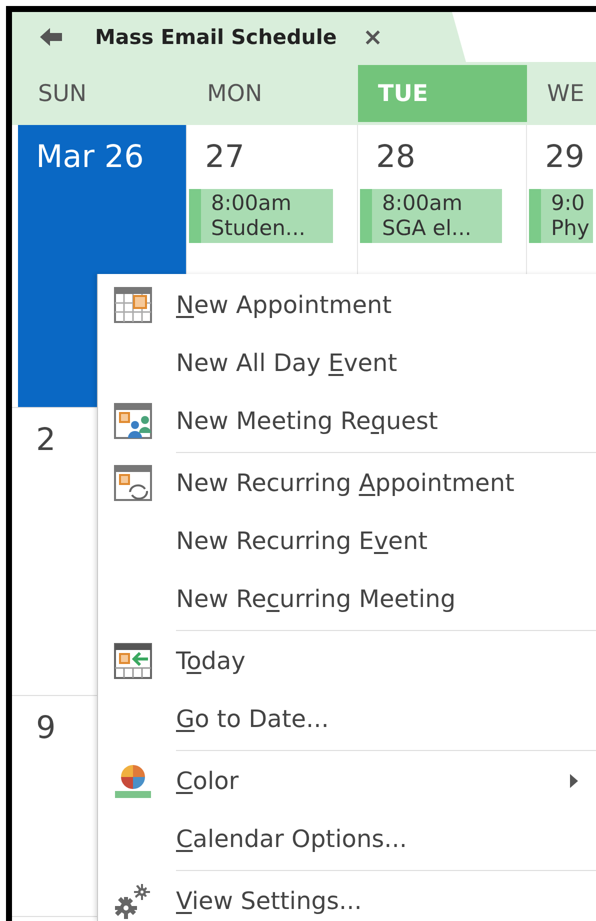 This screenshot has width=596, height=921. Describe the element at coordinates (90, 157) in the screenshot. I see `day-number: Mar 26` at that location.